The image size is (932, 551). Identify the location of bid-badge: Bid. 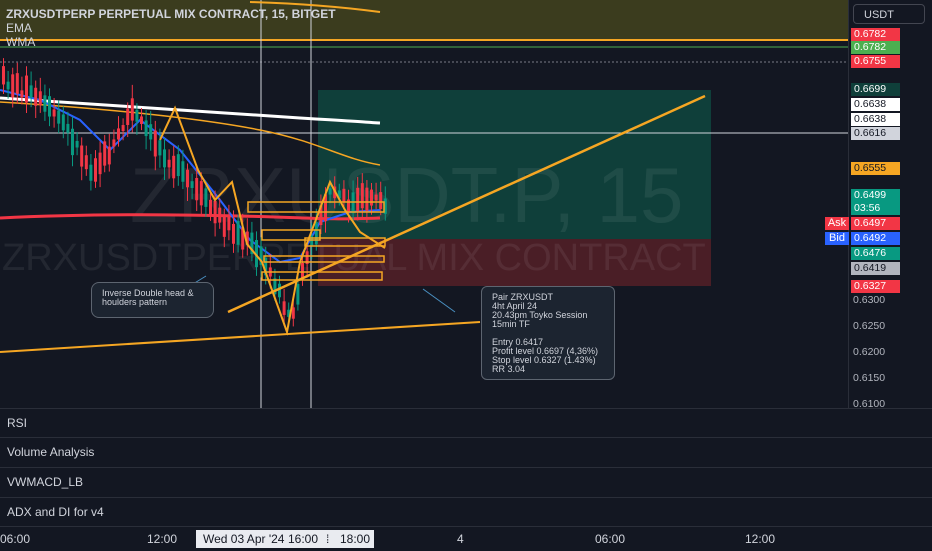
(837, 238).